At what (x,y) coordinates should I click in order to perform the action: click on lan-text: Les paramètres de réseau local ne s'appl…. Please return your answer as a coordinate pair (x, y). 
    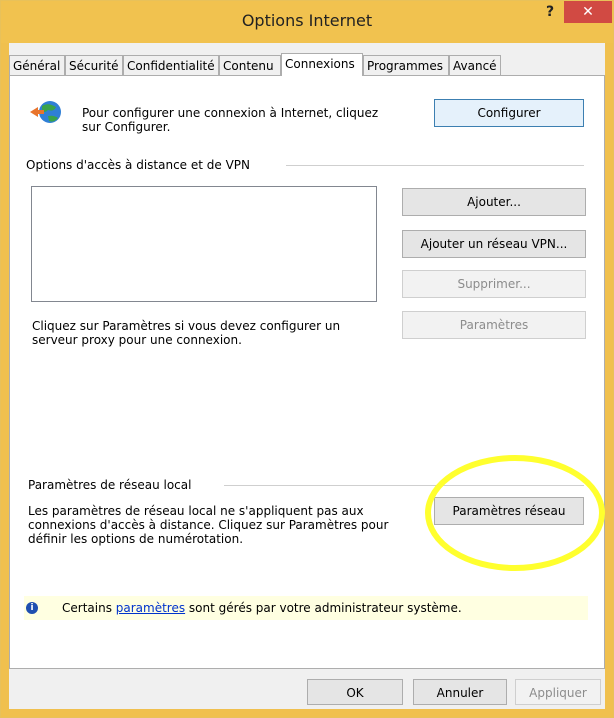
    Looking at the image, I should click on (208, 525).